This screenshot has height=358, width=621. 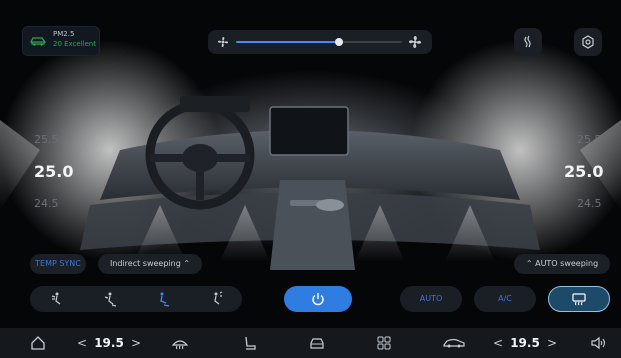 I want to click on volume-button, so click(x=598, y=343).